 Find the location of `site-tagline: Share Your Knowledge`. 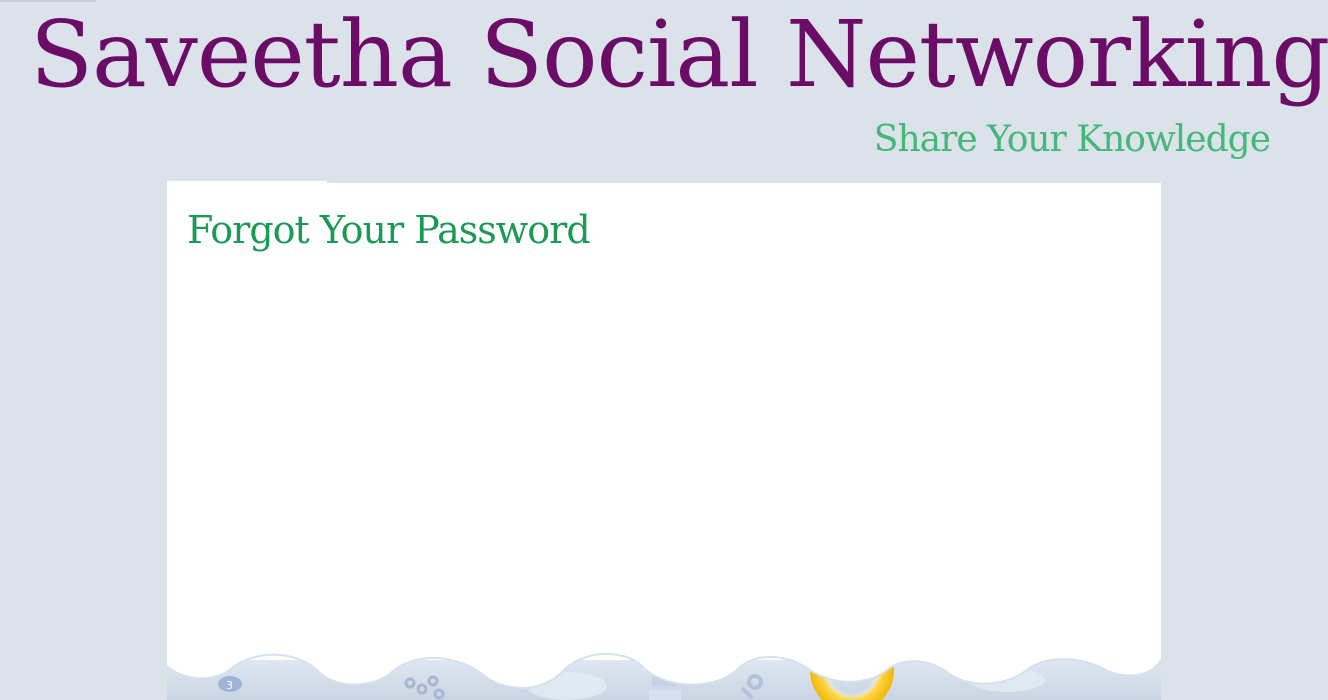

site-tagline: Share Your Knowledge is located at coordinates (1072, 139).